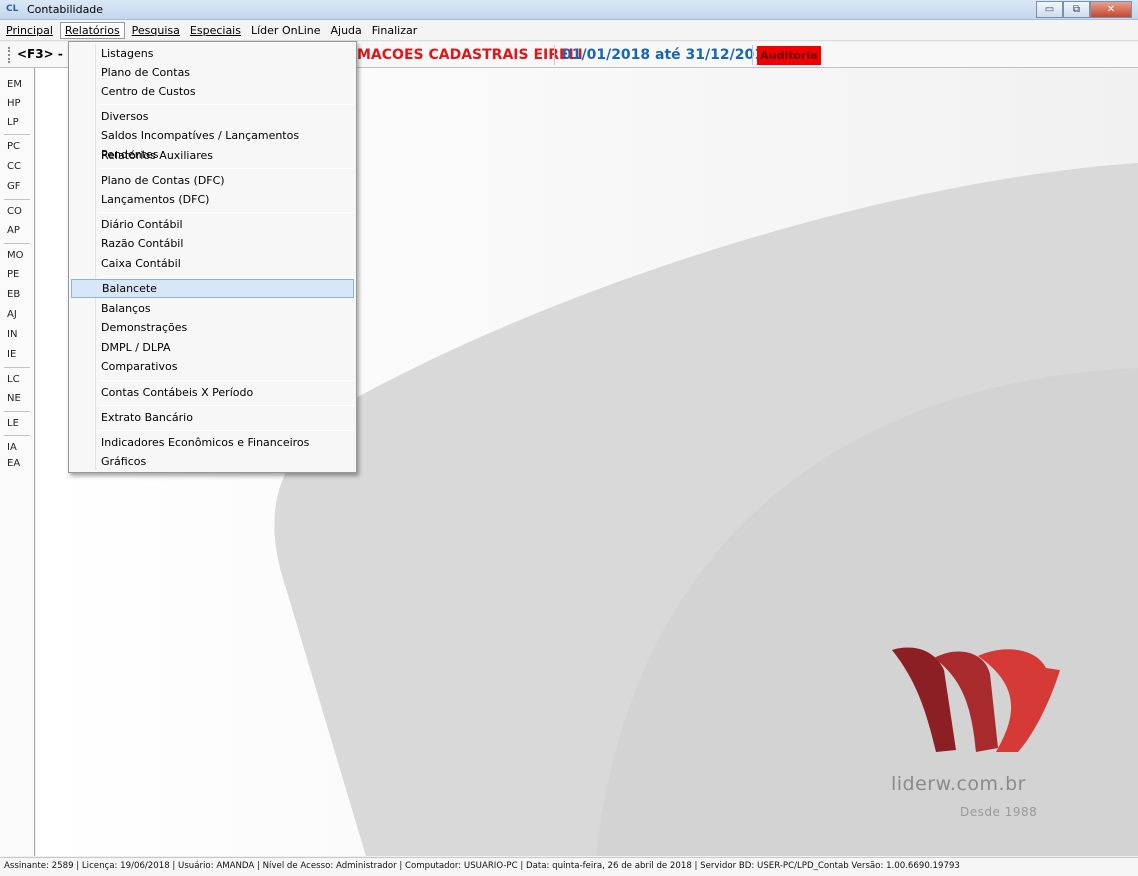 The image size is (1138, 876). I want to click on menu-item-relatorios-auxiliares: Relatórios Auxiliares, so click(212, 155).